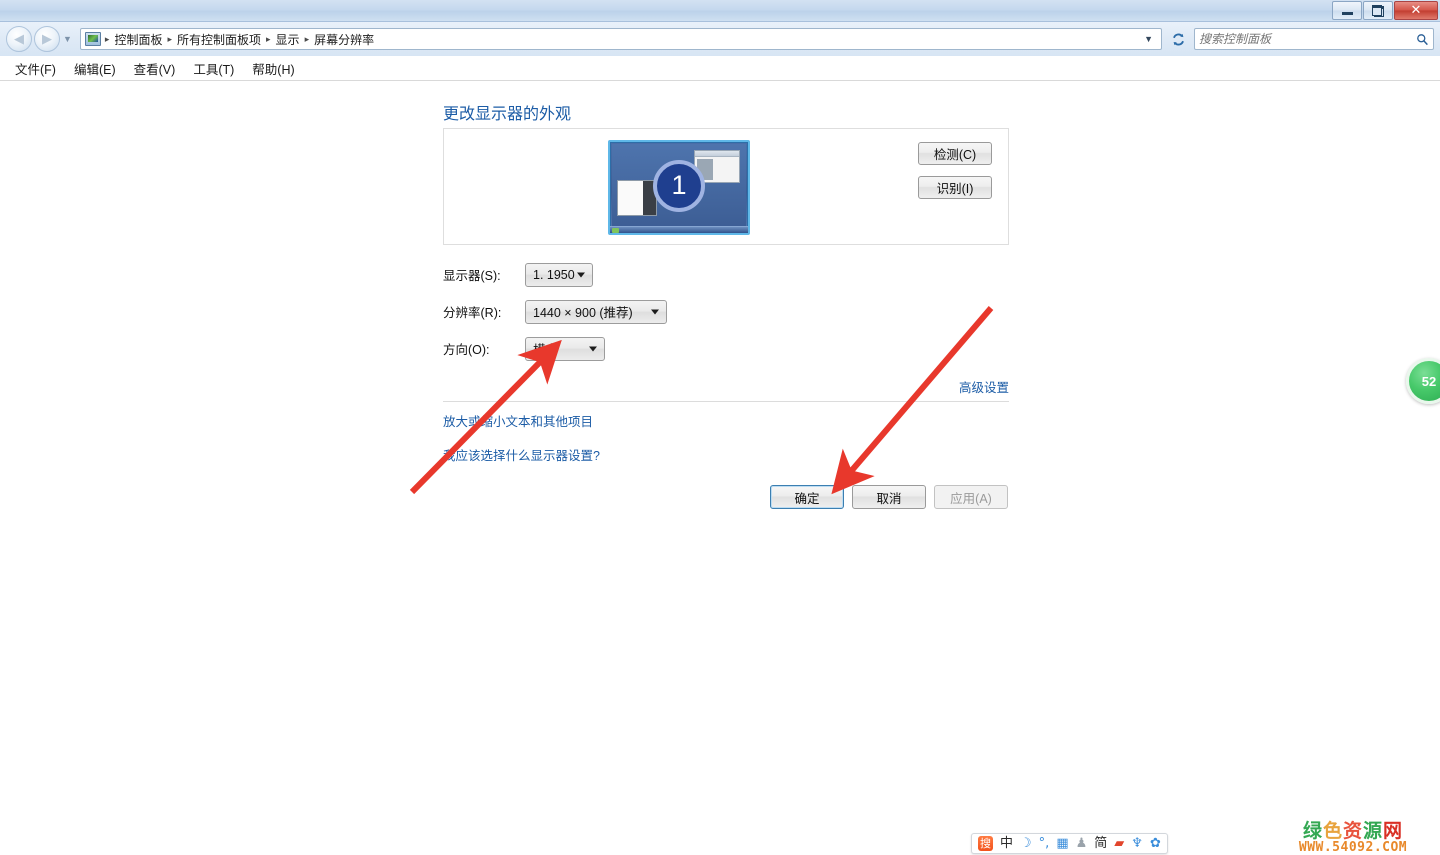  I want to click on ok-button: 确定, so click(807, 497).